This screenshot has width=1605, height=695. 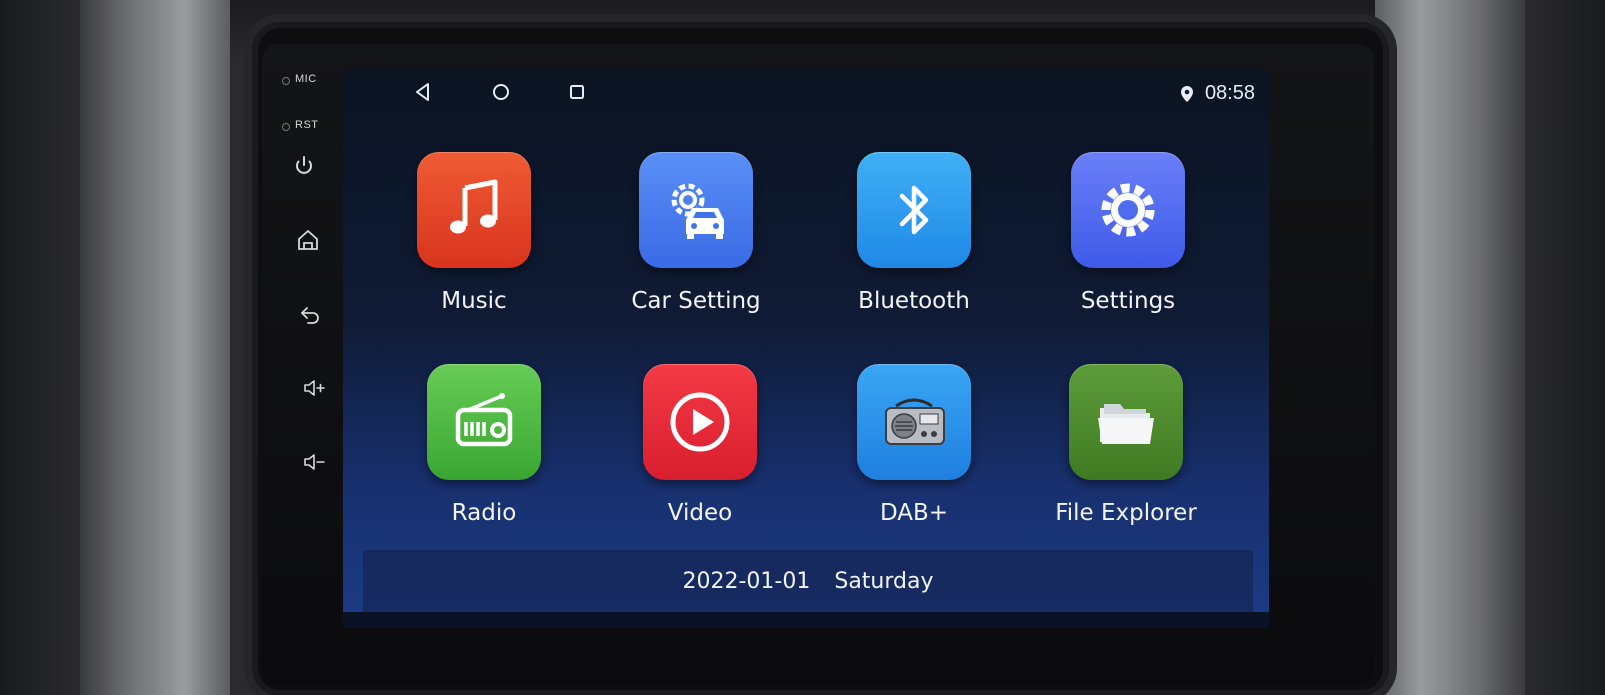 I want to click on play-icon, so click(x=700, y=422).